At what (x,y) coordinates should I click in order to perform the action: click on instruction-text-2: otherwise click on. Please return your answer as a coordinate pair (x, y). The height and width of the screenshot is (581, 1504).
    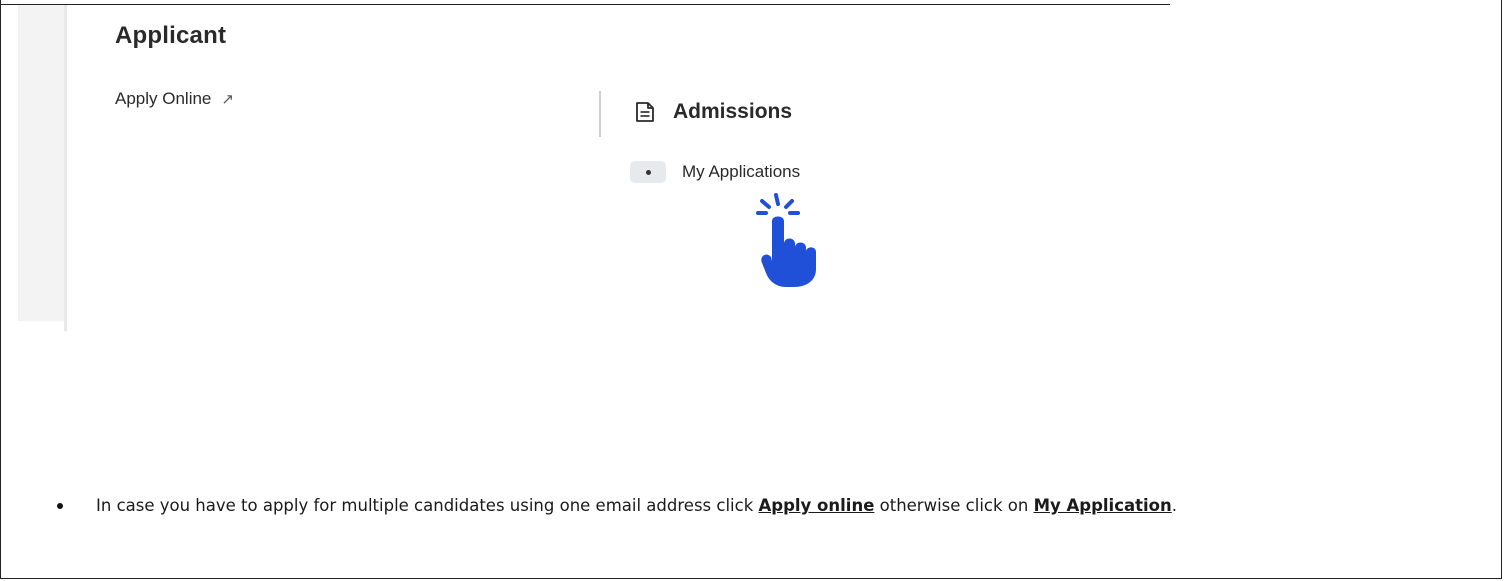
    Looking at the image, I should click on (954, 505).